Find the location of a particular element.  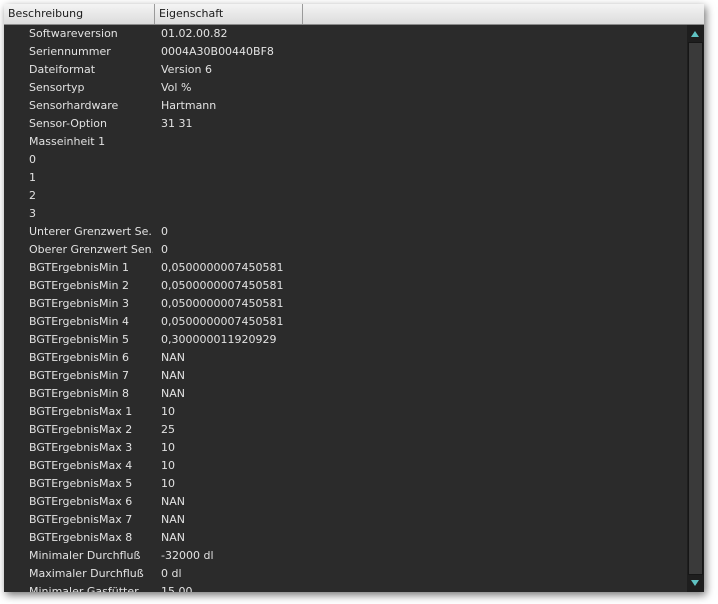

table-row: Maximaler Durchfluß 0 dl is located at coordinates (344, 574).